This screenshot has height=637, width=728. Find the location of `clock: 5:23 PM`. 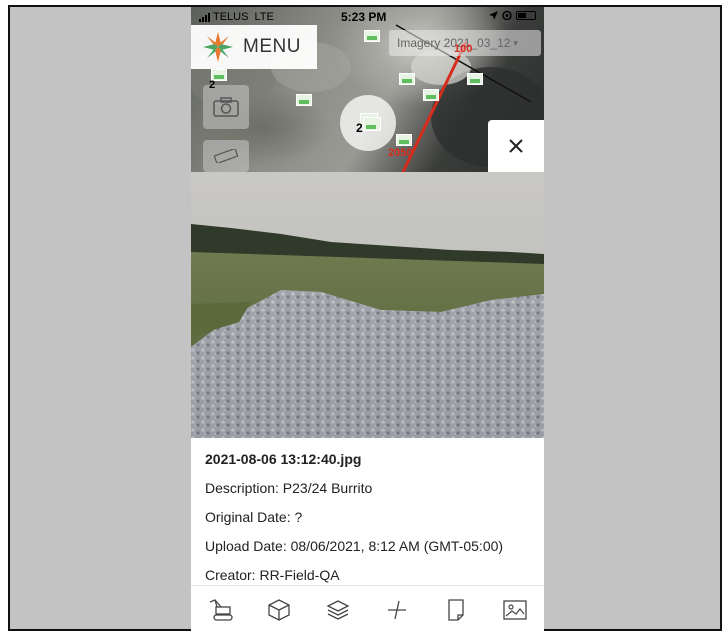

clock: 5:23 PM is located at coordinates (364, 17).